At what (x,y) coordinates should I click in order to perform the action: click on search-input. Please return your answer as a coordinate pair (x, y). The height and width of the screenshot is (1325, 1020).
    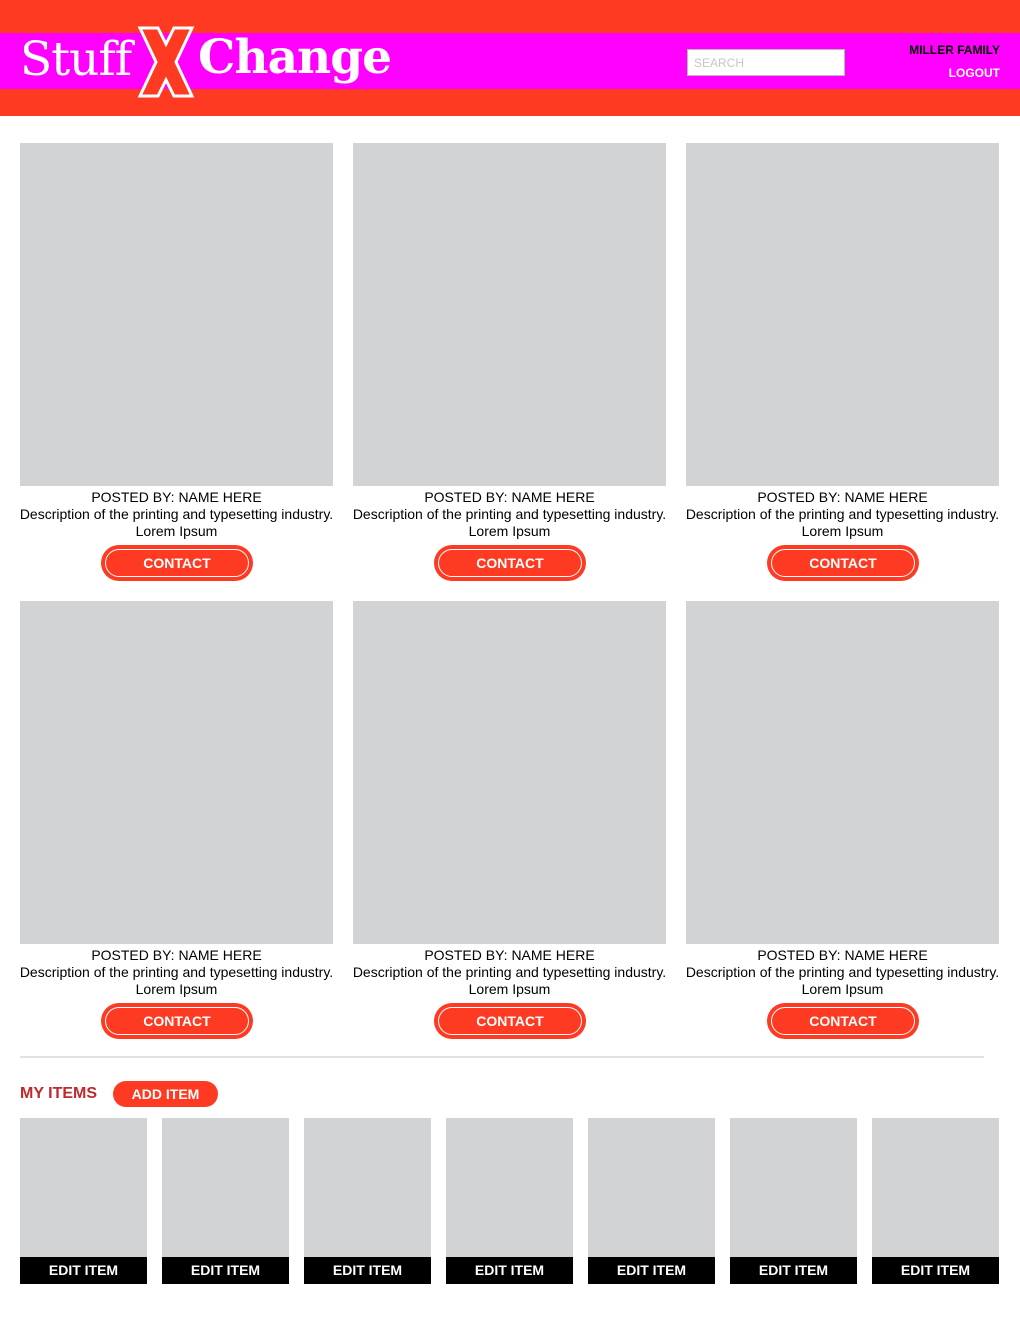
    Looking at the image, I should click on (766, 62).